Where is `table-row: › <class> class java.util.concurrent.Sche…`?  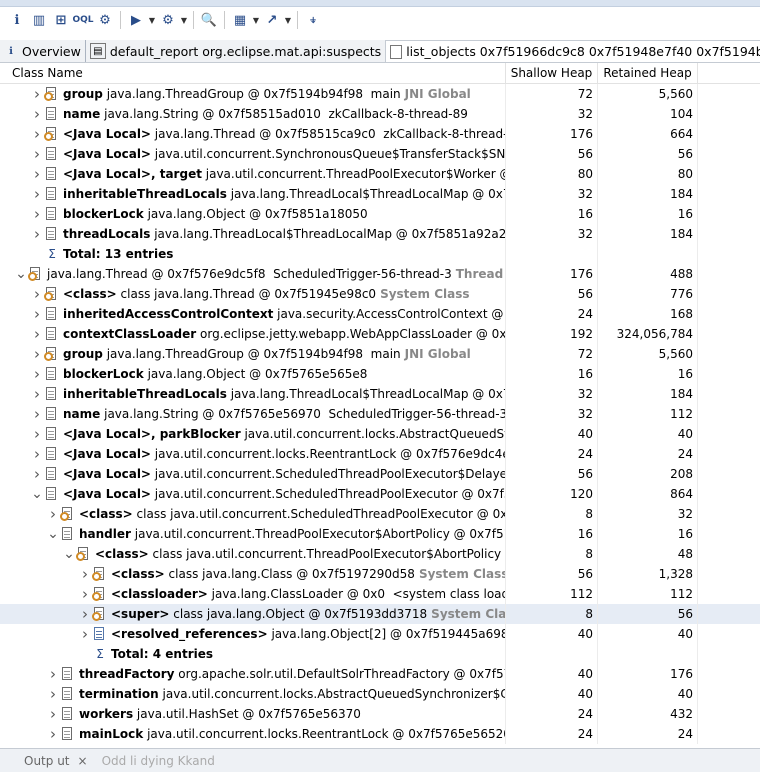 table-row: › <class> class java.util.concurrent.Sche… is located at coordinates (380, 514).